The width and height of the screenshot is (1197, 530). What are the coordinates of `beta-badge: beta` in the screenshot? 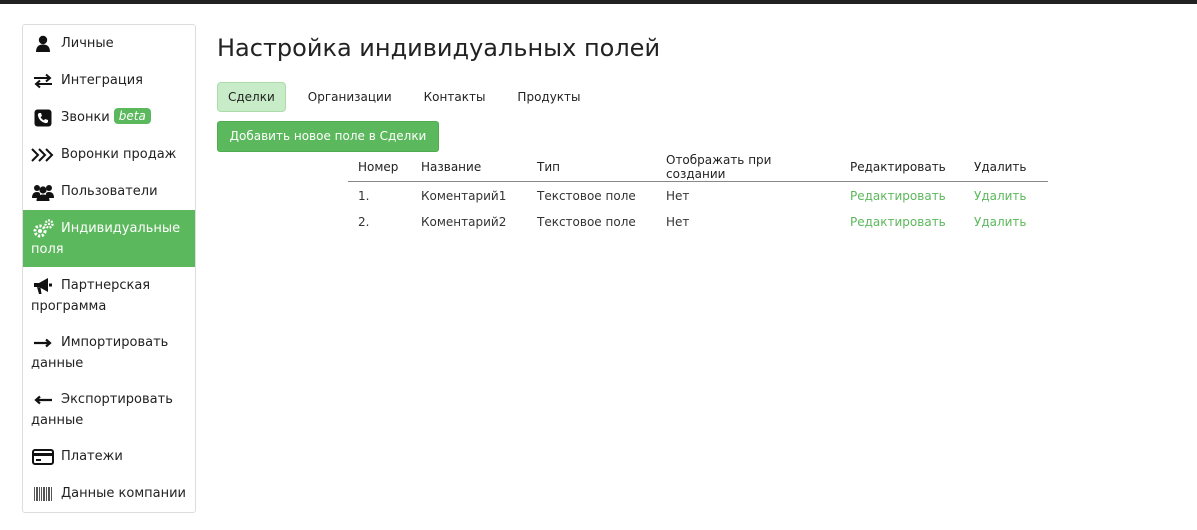 It's located at (132, 116).